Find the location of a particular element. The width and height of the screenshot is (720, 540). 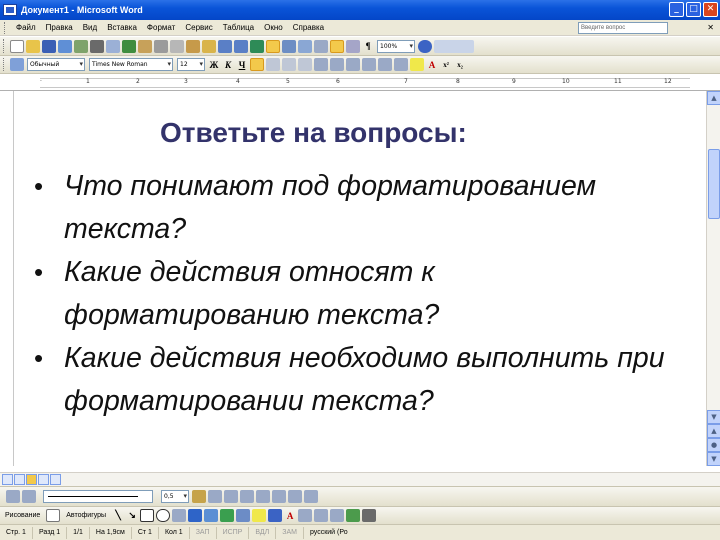

select-objects-icon is located at coordinates (53, 515).